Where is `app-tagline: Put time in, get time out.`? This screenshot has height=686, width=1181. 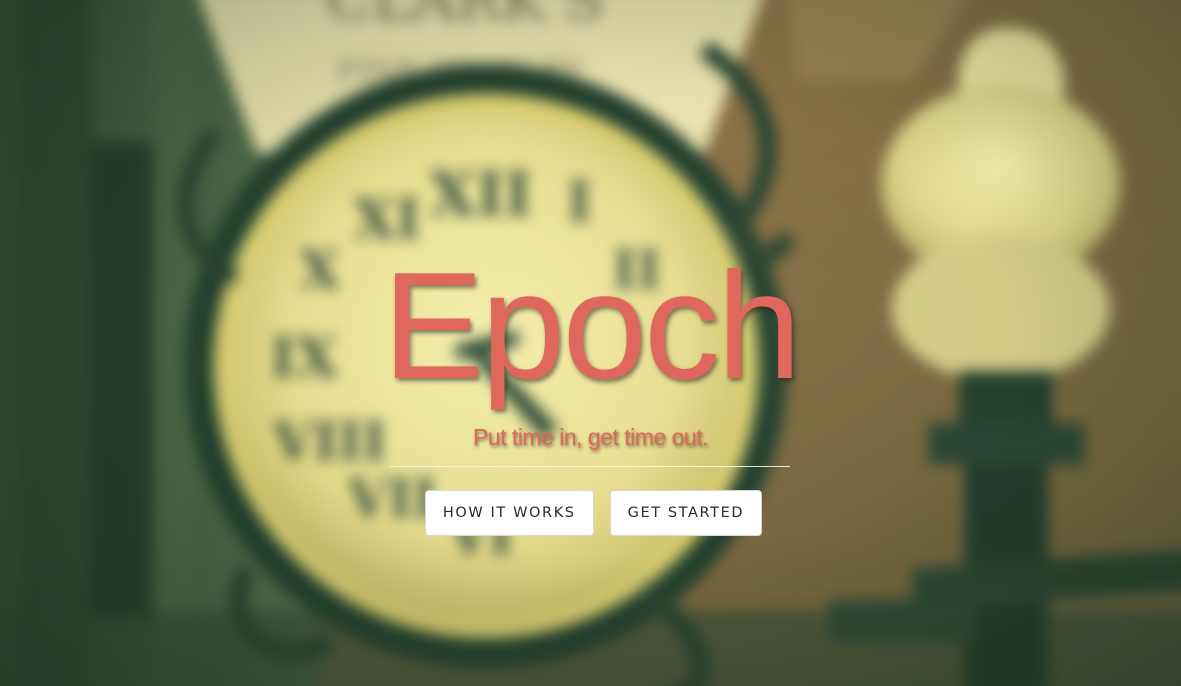 app-tagline: Put time in, get time out. is located at coordinates (590, 437).